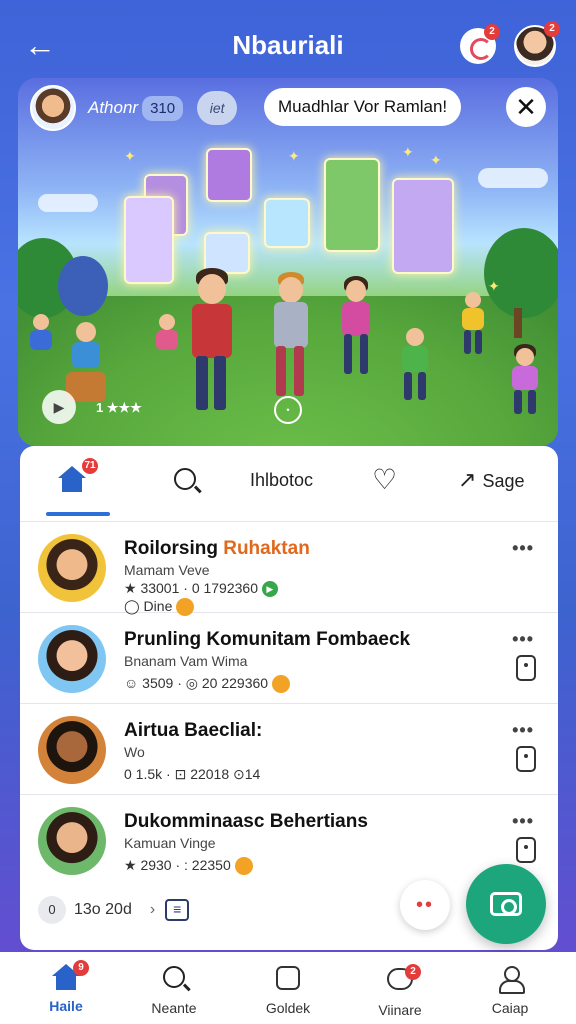  I want to click on item-title: Prunling Komunitam Fombaeck, so click(267, 639).